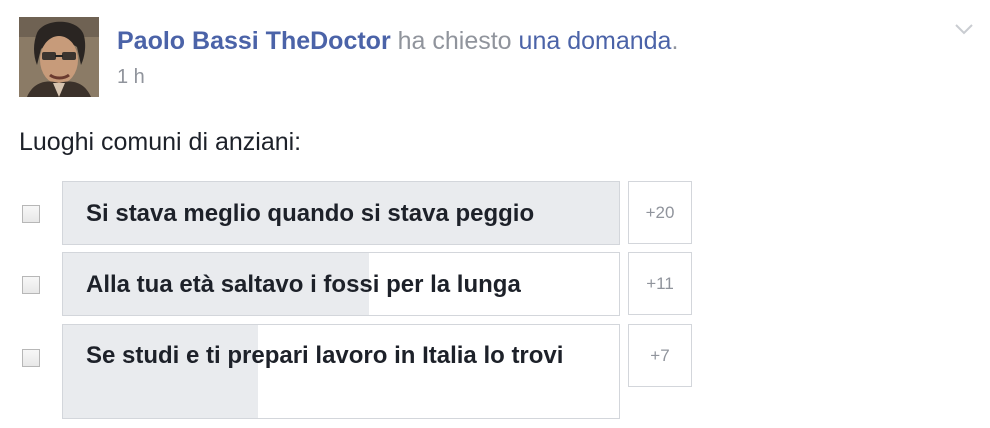 The image size is (990, 428). What do you see at coordinates (660, 212) in the screenshot?
I see `poll-vote-count: +20` at bounding box center [660, 212].